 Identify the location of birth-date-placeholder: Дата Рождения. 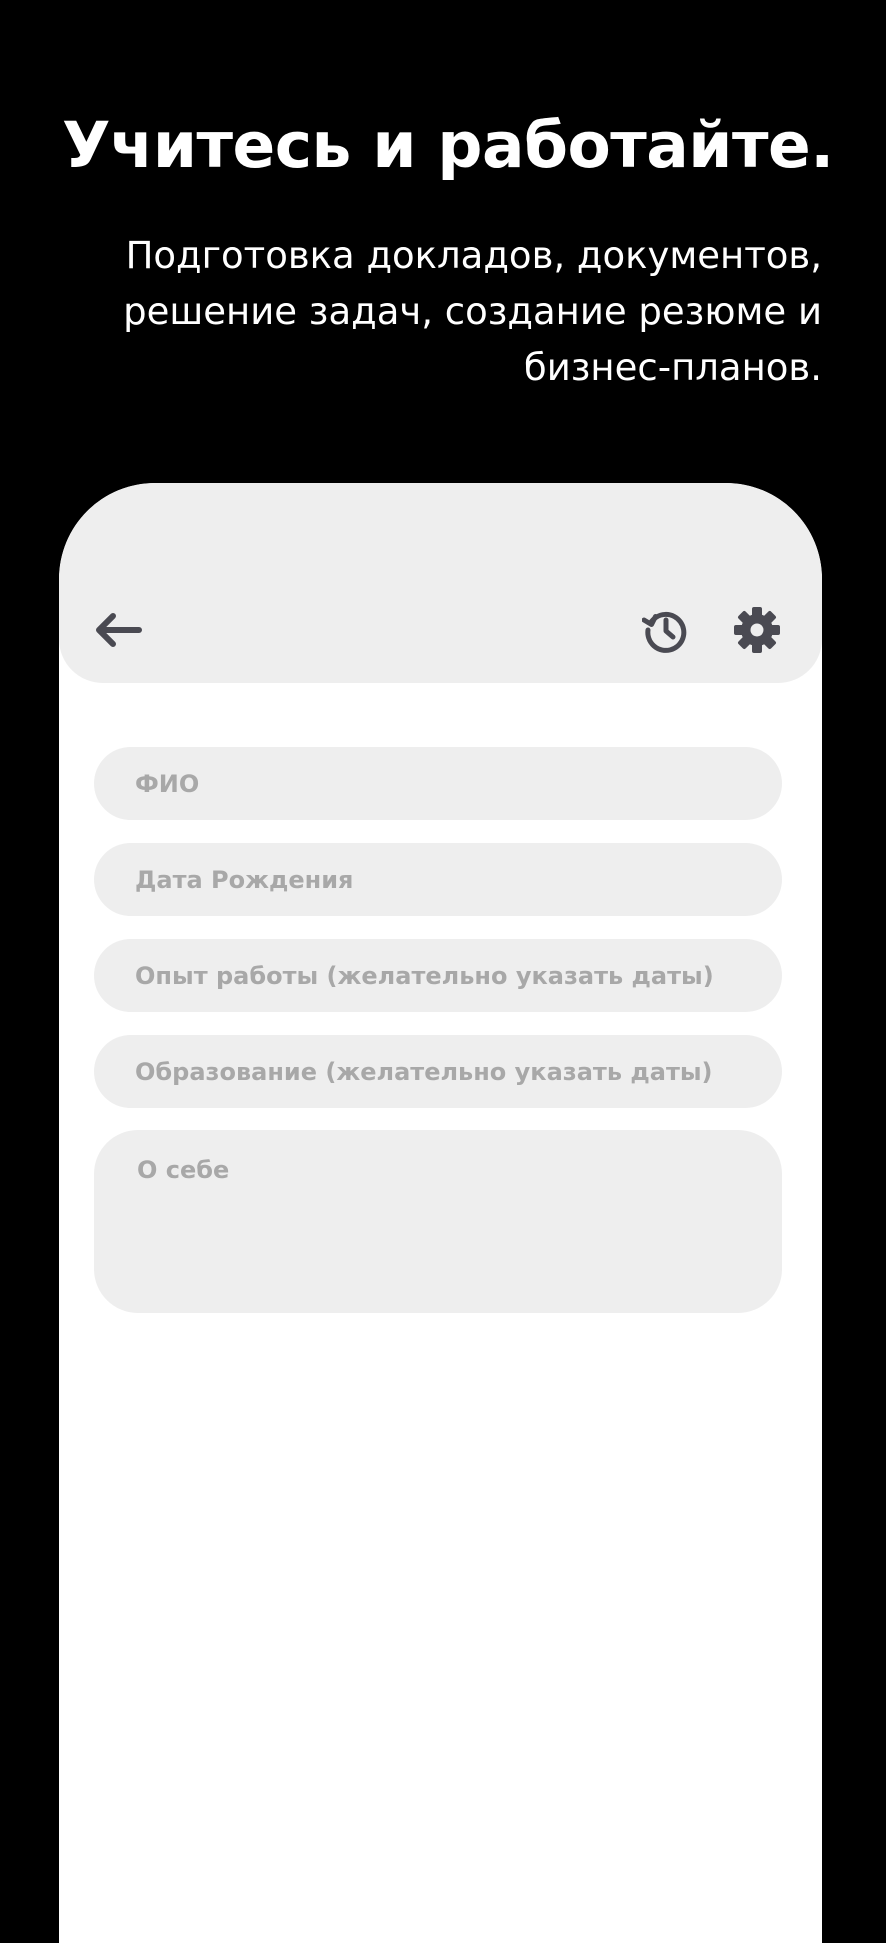
(244, 879).